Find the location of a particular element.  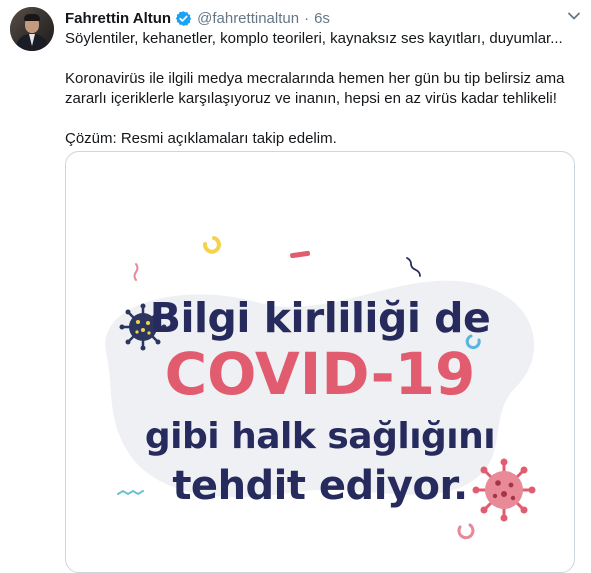

chevron-down-icon is located at coordinates (574, 16).